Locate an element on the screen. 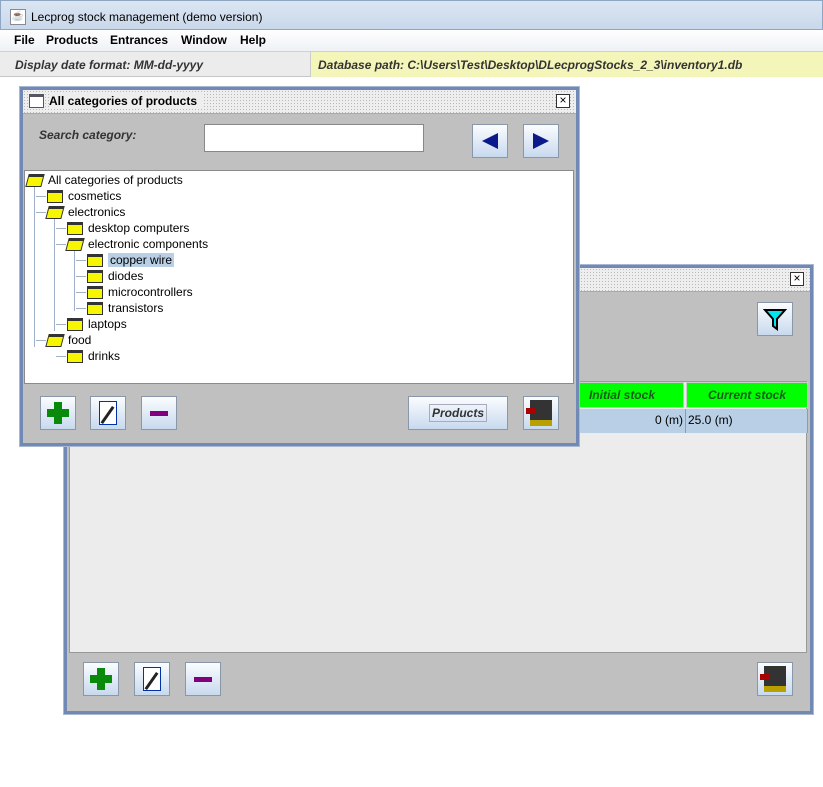  date-format-label: Display date format: MM-dd-yyyy is located at coordinates (109, 65).